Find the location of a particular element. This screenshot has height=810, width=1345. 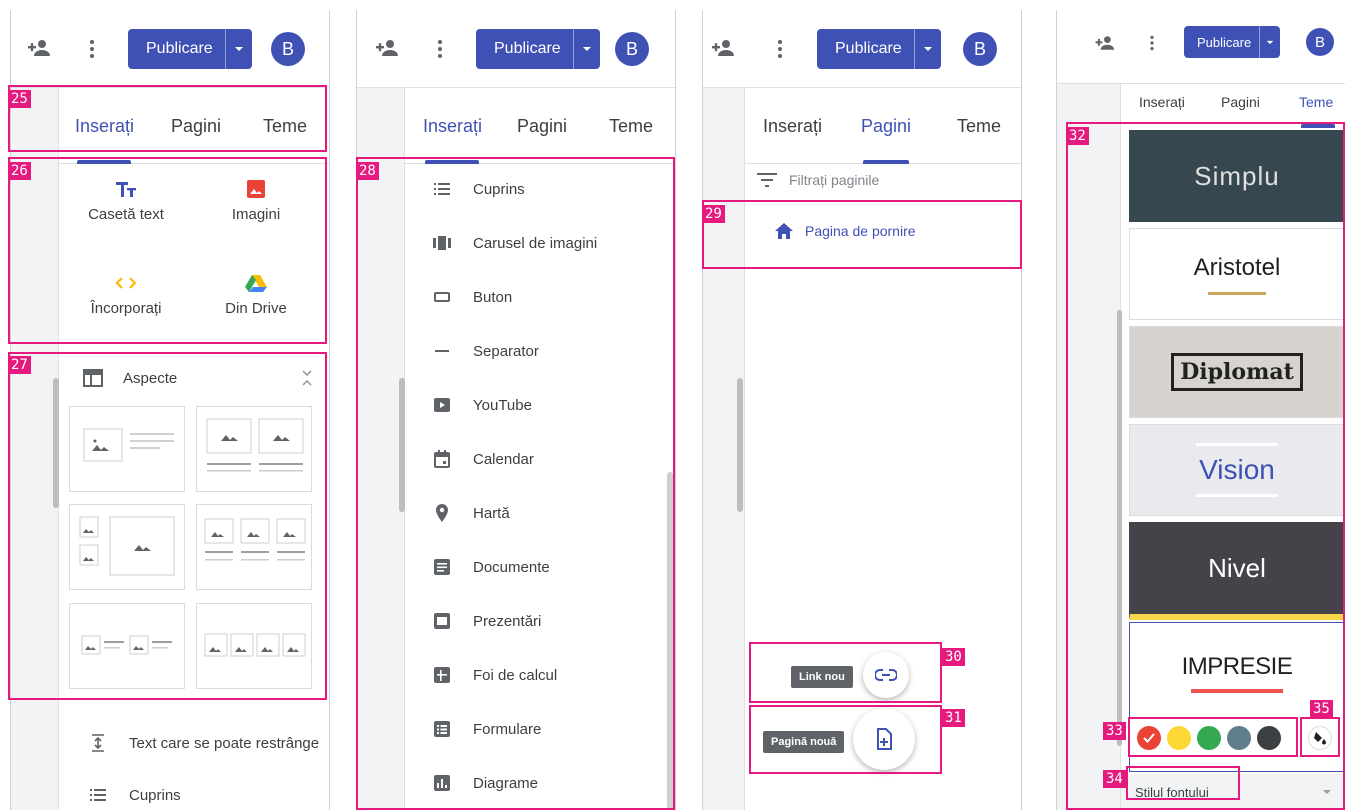

list-item-youtube: YouTube is located at coordinates (482, 405).